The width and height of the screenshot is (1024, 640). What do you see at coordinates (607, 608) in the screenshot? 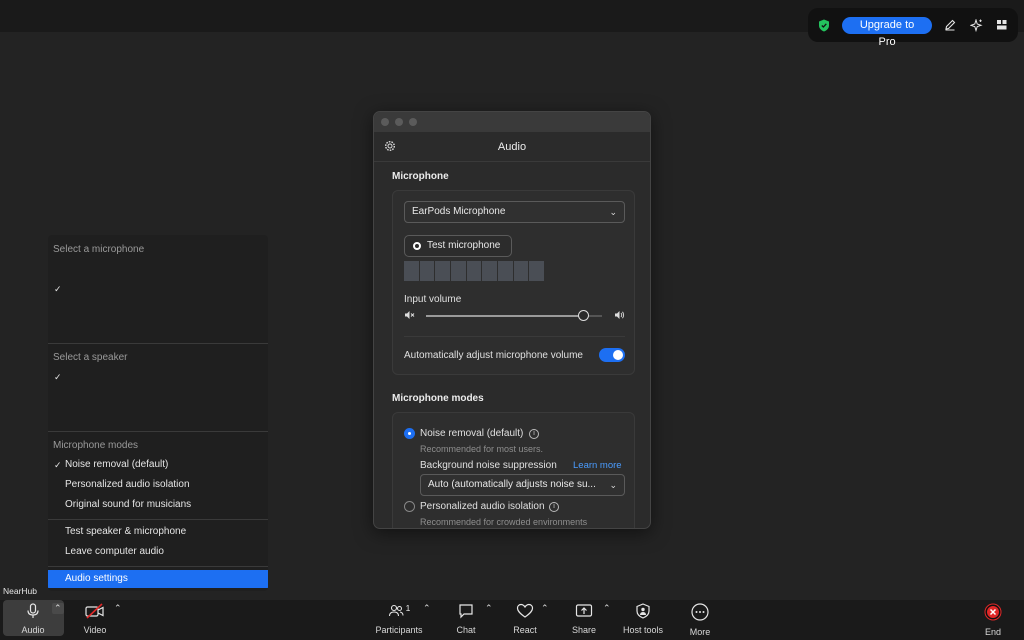
I see `share-options-caret: ⌃` at bounding box center [607, 608].